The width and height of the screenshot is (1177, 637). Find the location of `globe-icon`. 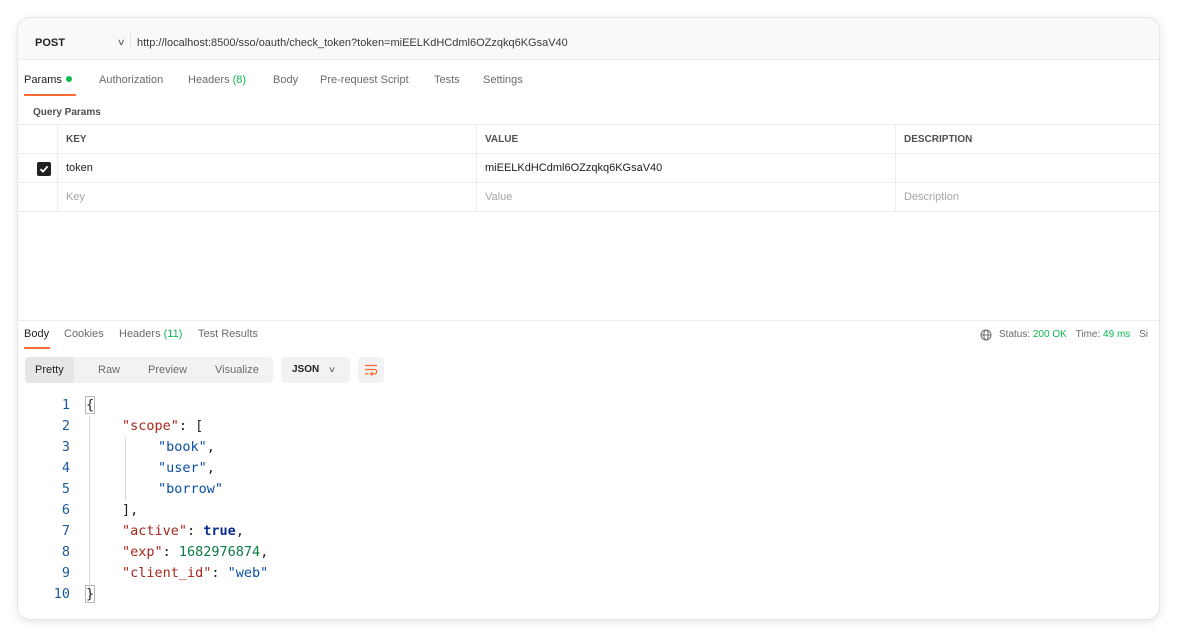

globe-icon is located at coordinates (986, 336).